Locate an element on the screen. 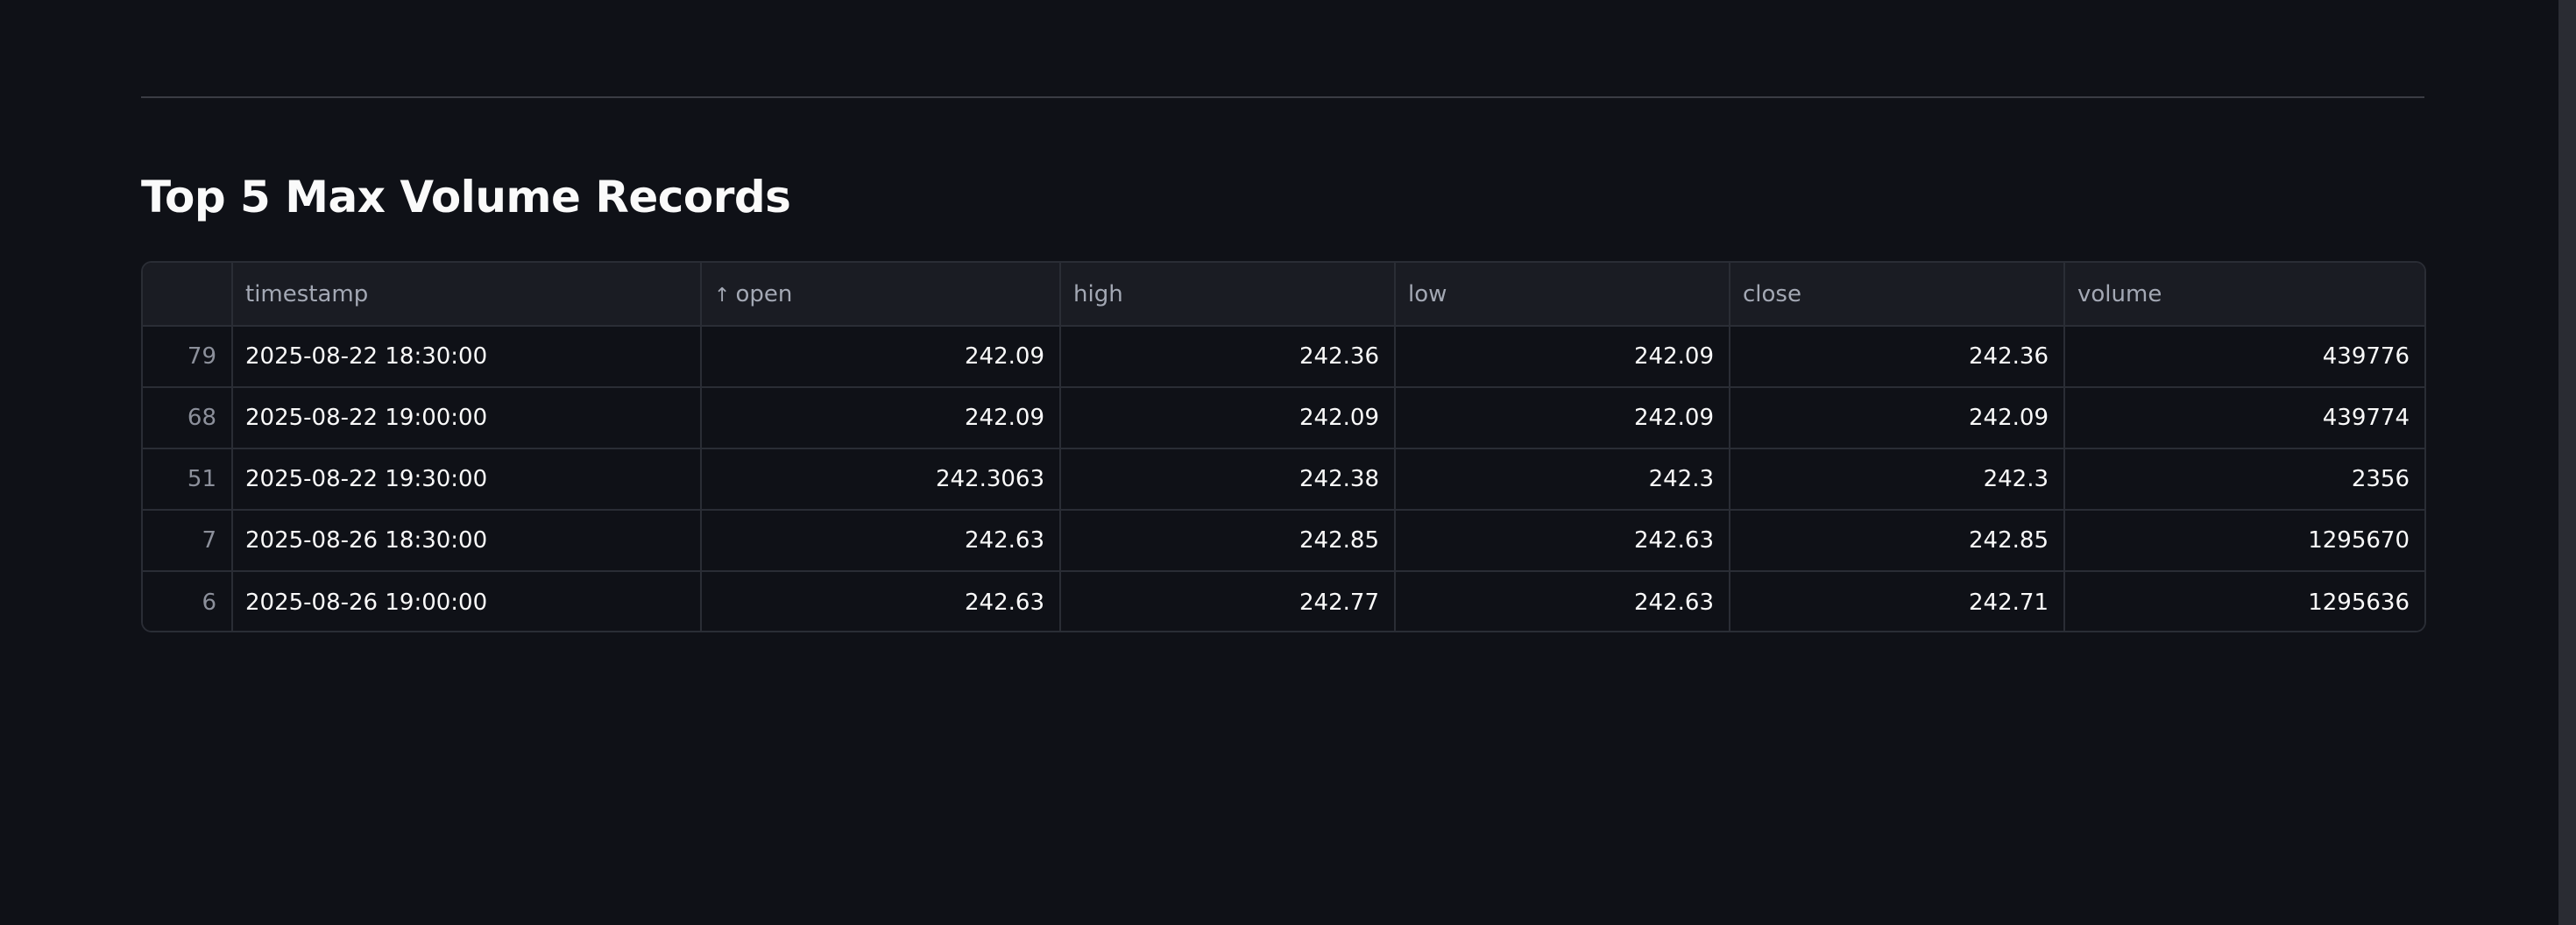 Image resolution: width=2576 pixels, height=925 pixels. row-index-cell: 51 is located at coordinates (188, 480).